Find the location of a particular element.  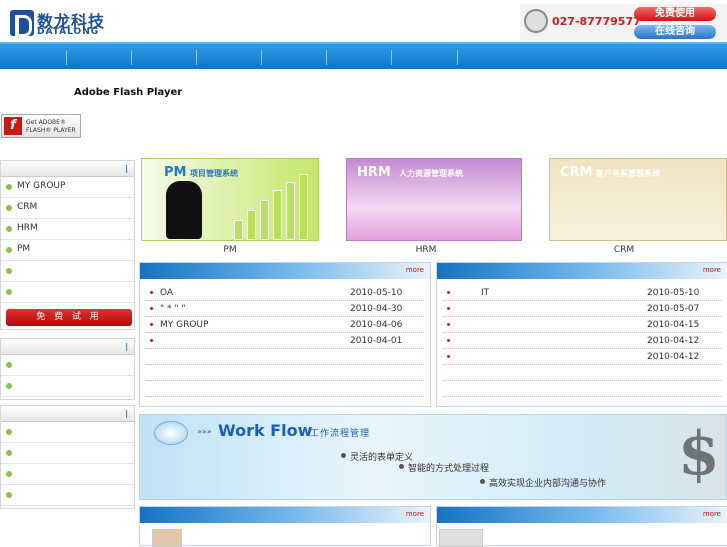

sidebar-item-crm: CRM is located at coordinates (67, 208).